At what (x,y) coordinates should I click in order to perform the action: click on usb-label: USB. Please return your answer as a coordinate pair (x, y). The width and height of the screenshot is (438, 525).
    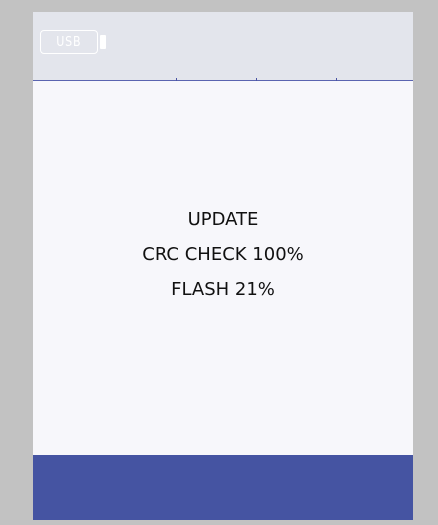
    Looking at the image, I should click on (69, 42).